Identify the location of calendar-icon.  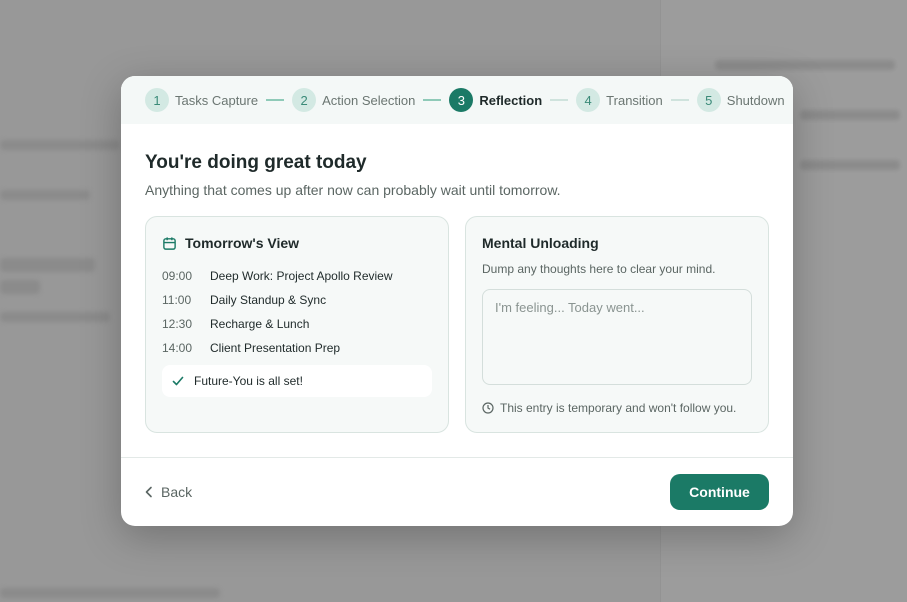
(169, 243).